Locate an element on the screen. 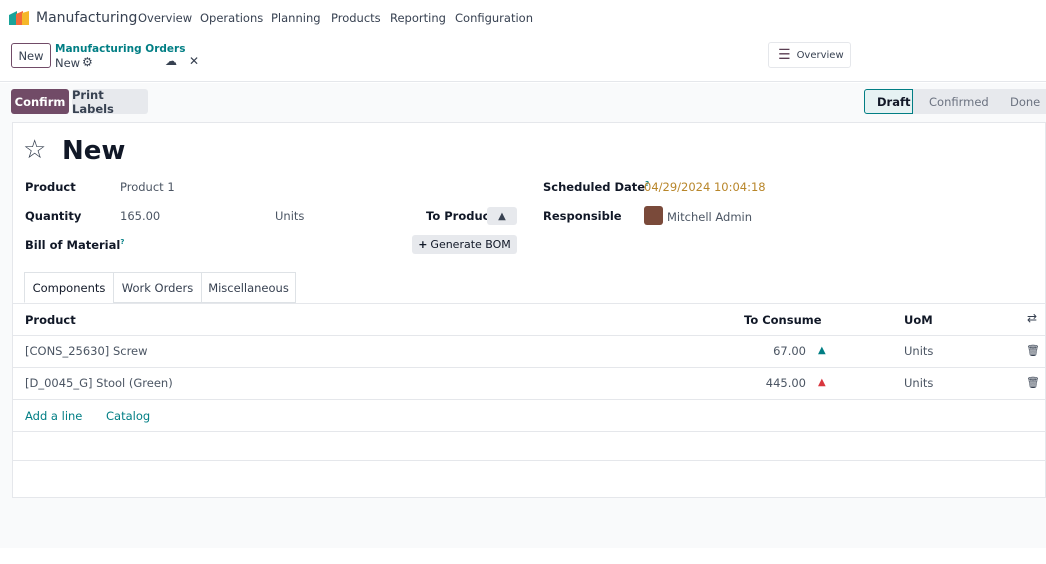  generate-bom-label: Generate BOM is located at coordinates (470, 244).